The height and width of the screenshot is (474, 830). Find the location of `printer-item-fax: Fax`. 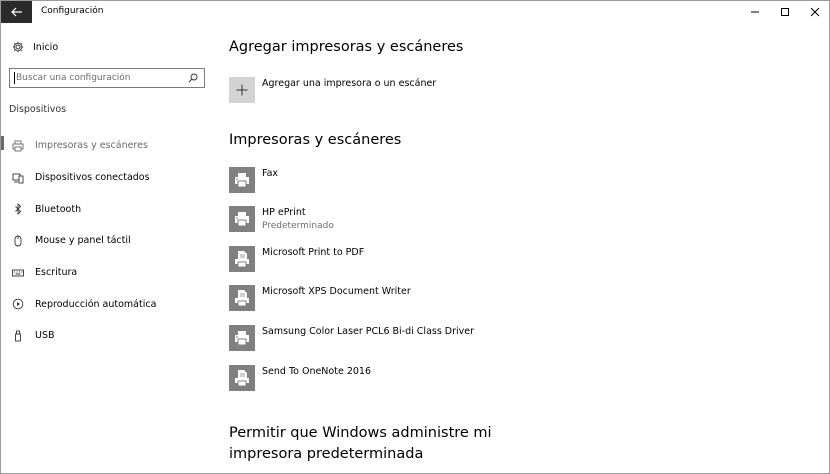

printer-item-fax: Fax is located at coordinates (253, 181).